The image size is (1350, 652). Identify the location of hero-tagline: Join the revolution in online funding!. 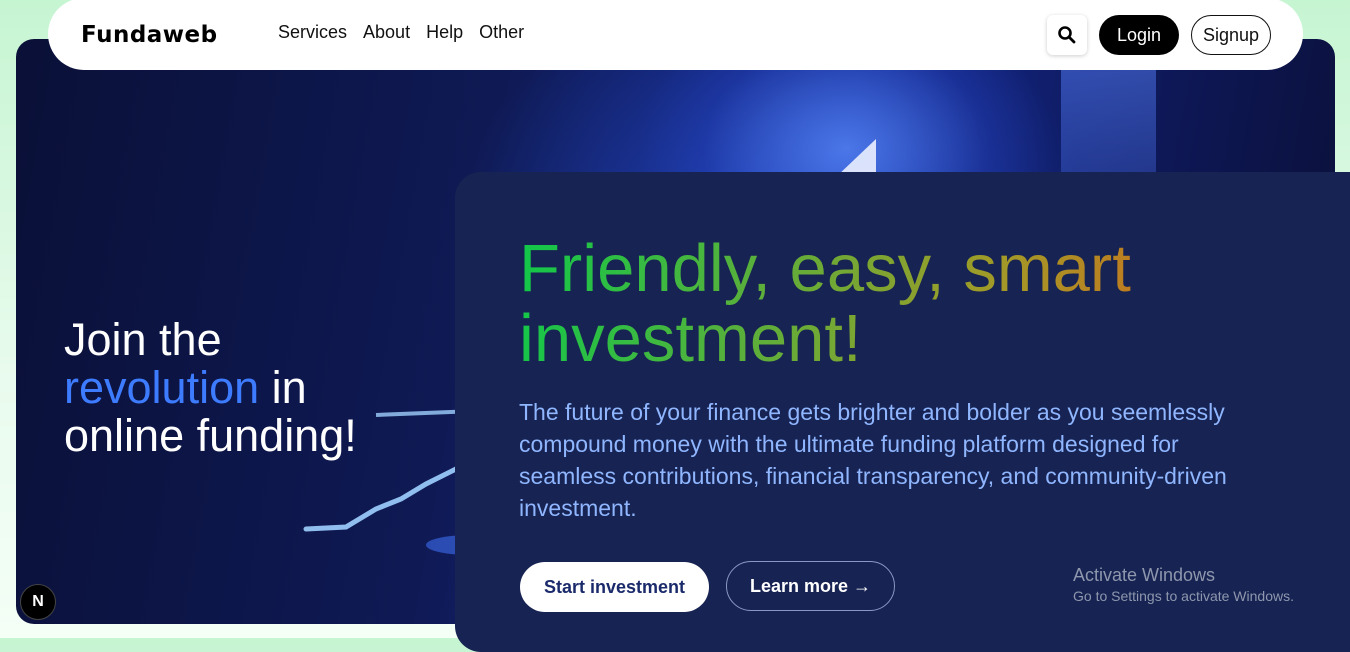
(244, 388).